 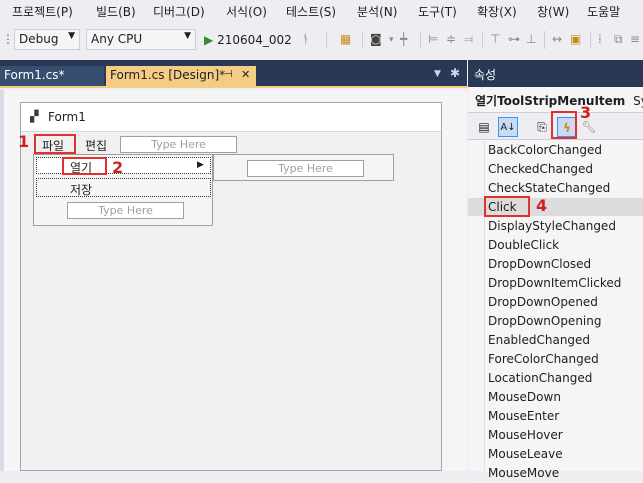 What do you see at coordinates (550, 101) in the screenshot?
I see `object-name: 열기ToolStripMenuItem` at bounding box center [550, 101].